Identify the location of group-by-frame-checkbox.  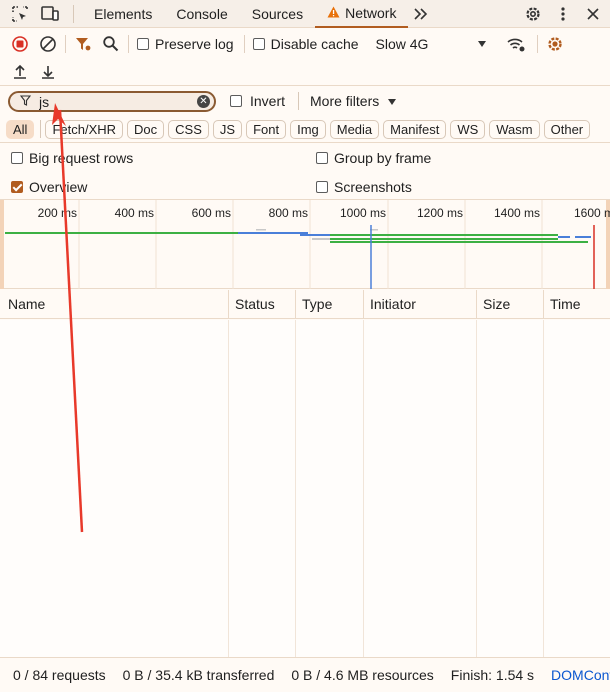
(322, 158).